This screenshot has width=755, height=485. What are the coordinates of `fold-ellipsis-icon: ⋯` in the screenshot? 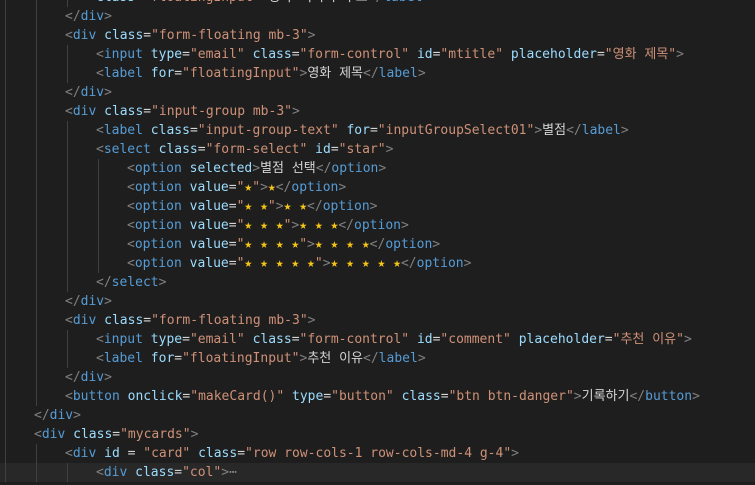 It's located at (233, 472).